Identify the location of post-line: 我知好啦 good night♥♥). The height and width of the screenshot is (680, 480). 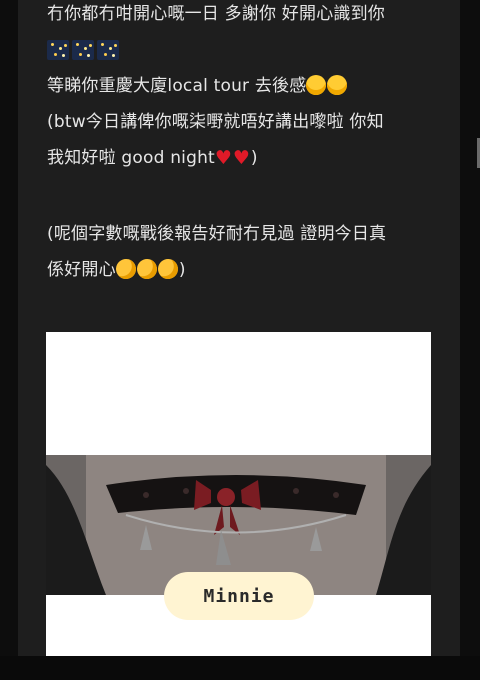
(247, 158).